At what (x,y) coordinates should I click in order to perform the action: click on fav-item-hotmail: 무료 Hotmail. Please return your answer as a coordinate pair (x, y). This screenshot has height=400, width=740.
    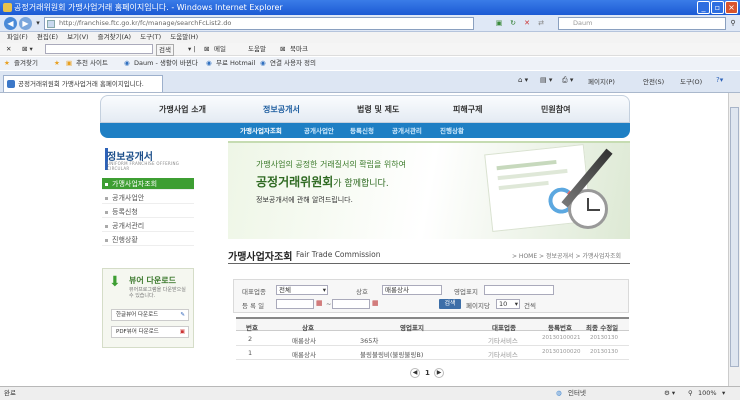
    Looking at the image, I should click on (235, 63).